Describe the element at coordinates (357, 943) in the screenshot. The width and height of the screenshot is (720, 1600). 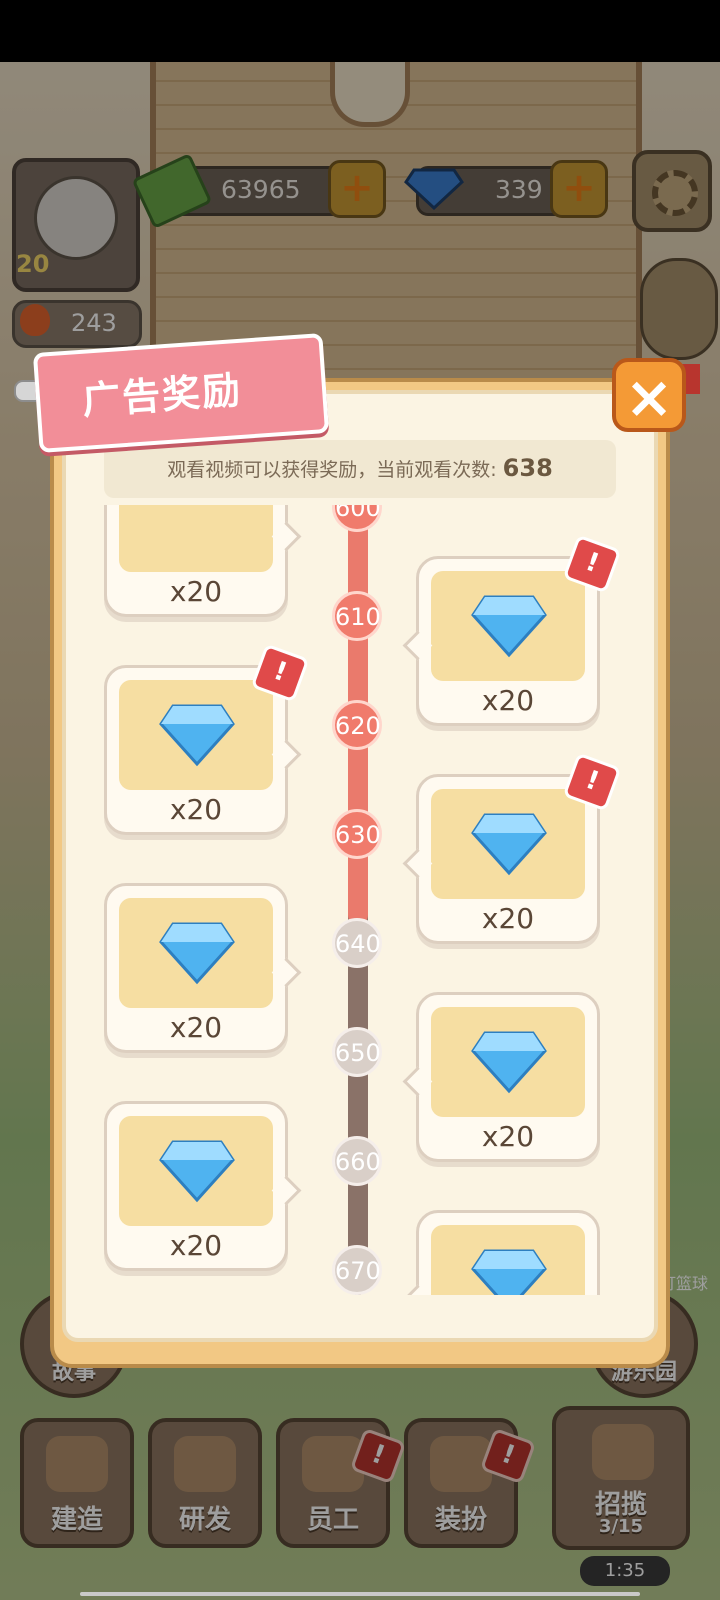
I see `threshold-node: 640` at that location.